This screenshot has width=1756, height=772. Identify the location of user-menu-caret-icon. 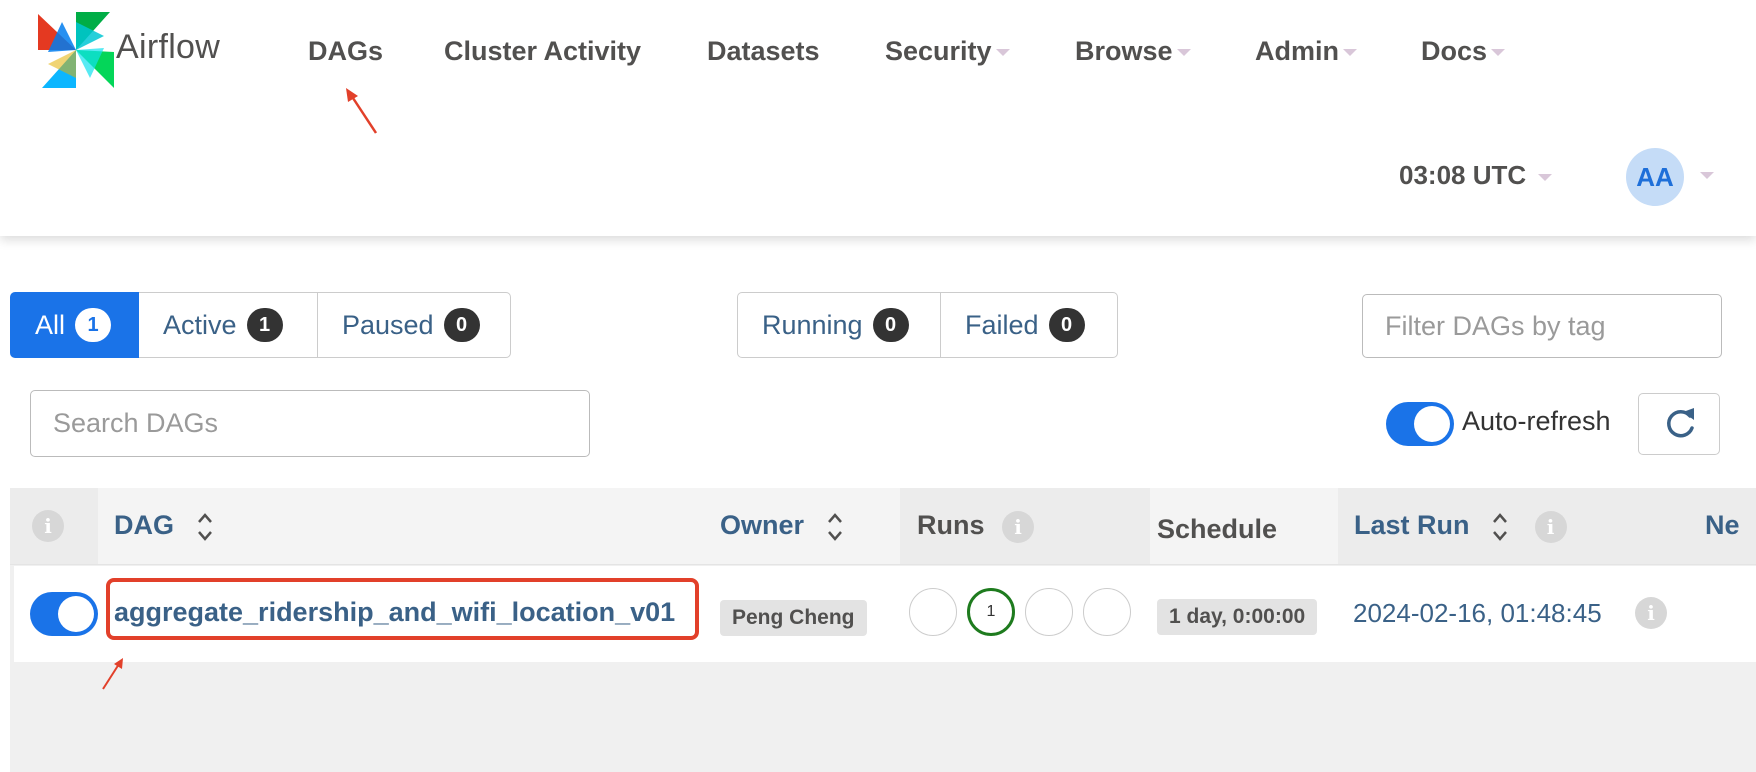
(1707, 175).